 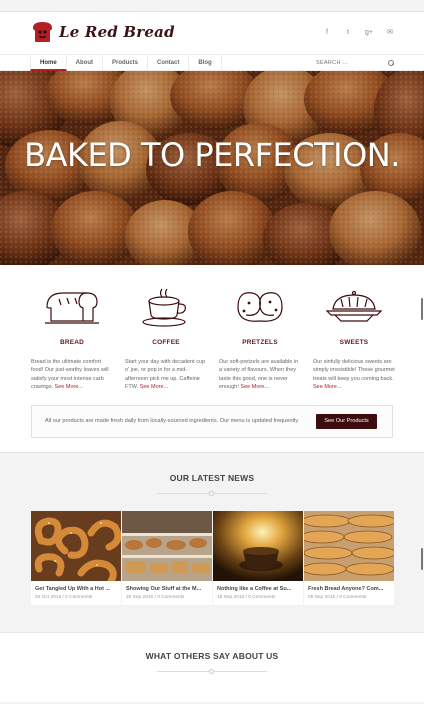 I want to click on feature-title: PRETZELS, so click(x=260, y=342).